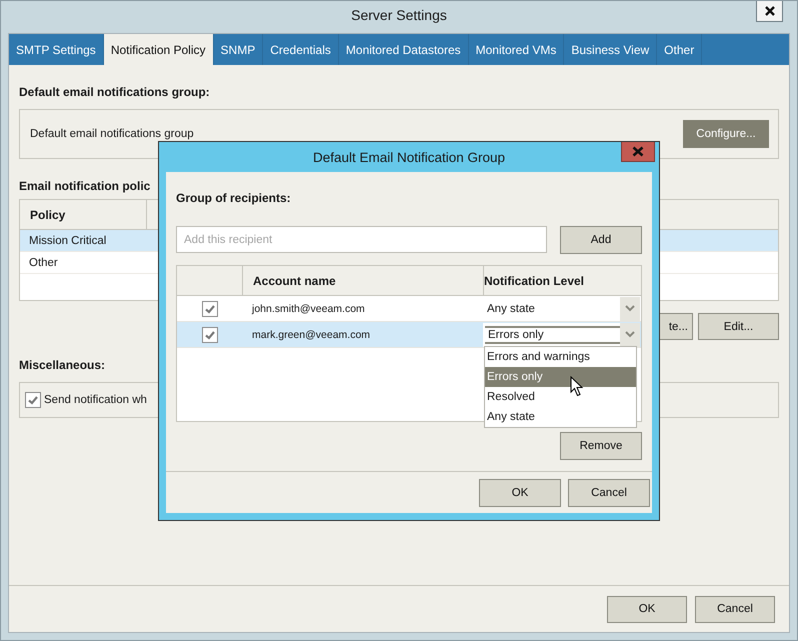  I want to click on tab: Credentials, so click(301, 49).